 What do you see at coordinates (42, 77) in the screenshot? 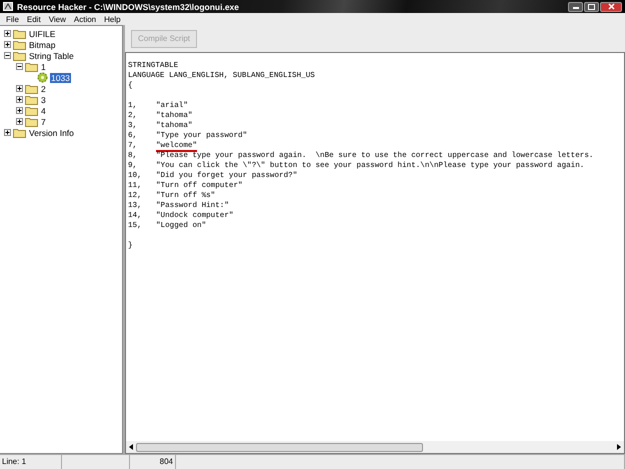
I see `gear-icon` at bounding box center [42, 77].